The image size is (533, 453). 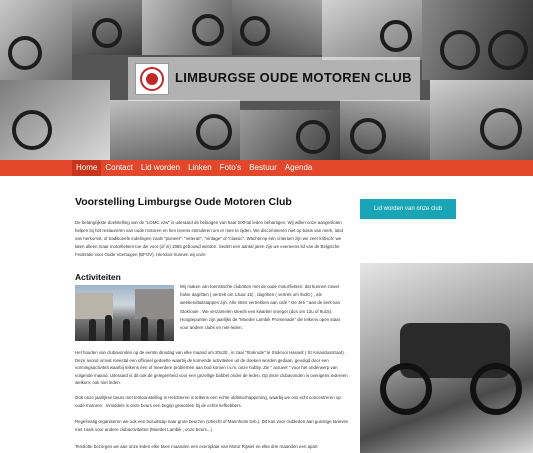 What do you see at coordinates (299, 168) in the screenshot?
I see `nav-item-agenda: Agenda` at bounding box center [299, 168].